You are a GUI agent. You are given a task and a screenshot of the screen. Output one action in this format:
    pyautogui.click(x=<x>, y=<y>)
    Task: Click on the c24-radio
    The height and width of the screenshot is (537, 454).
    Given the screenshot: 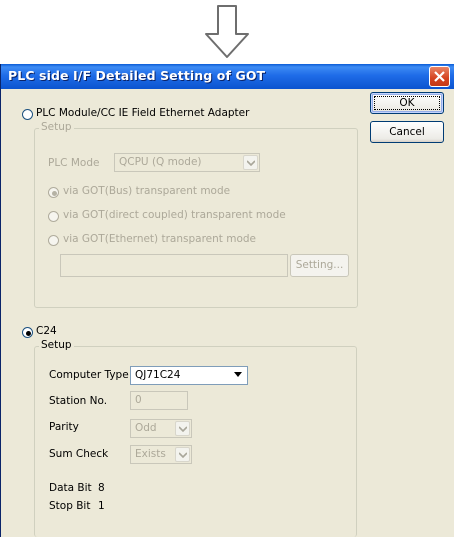 What is the action you would take?
    pyautogui.click(x=27, y=332)
    